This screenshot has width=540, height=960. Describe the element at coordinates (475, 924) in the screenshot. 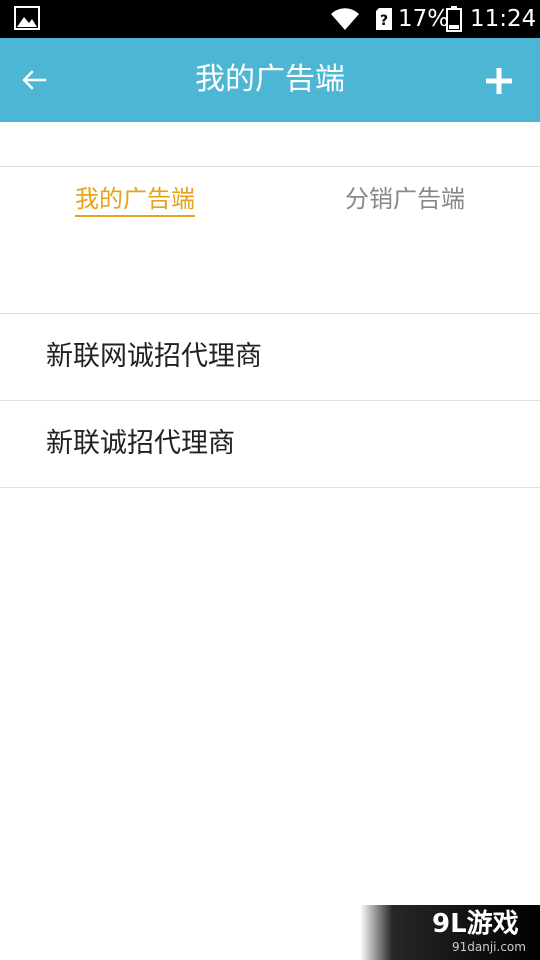

I see `watermark-logo: 9L游戏` at that location.